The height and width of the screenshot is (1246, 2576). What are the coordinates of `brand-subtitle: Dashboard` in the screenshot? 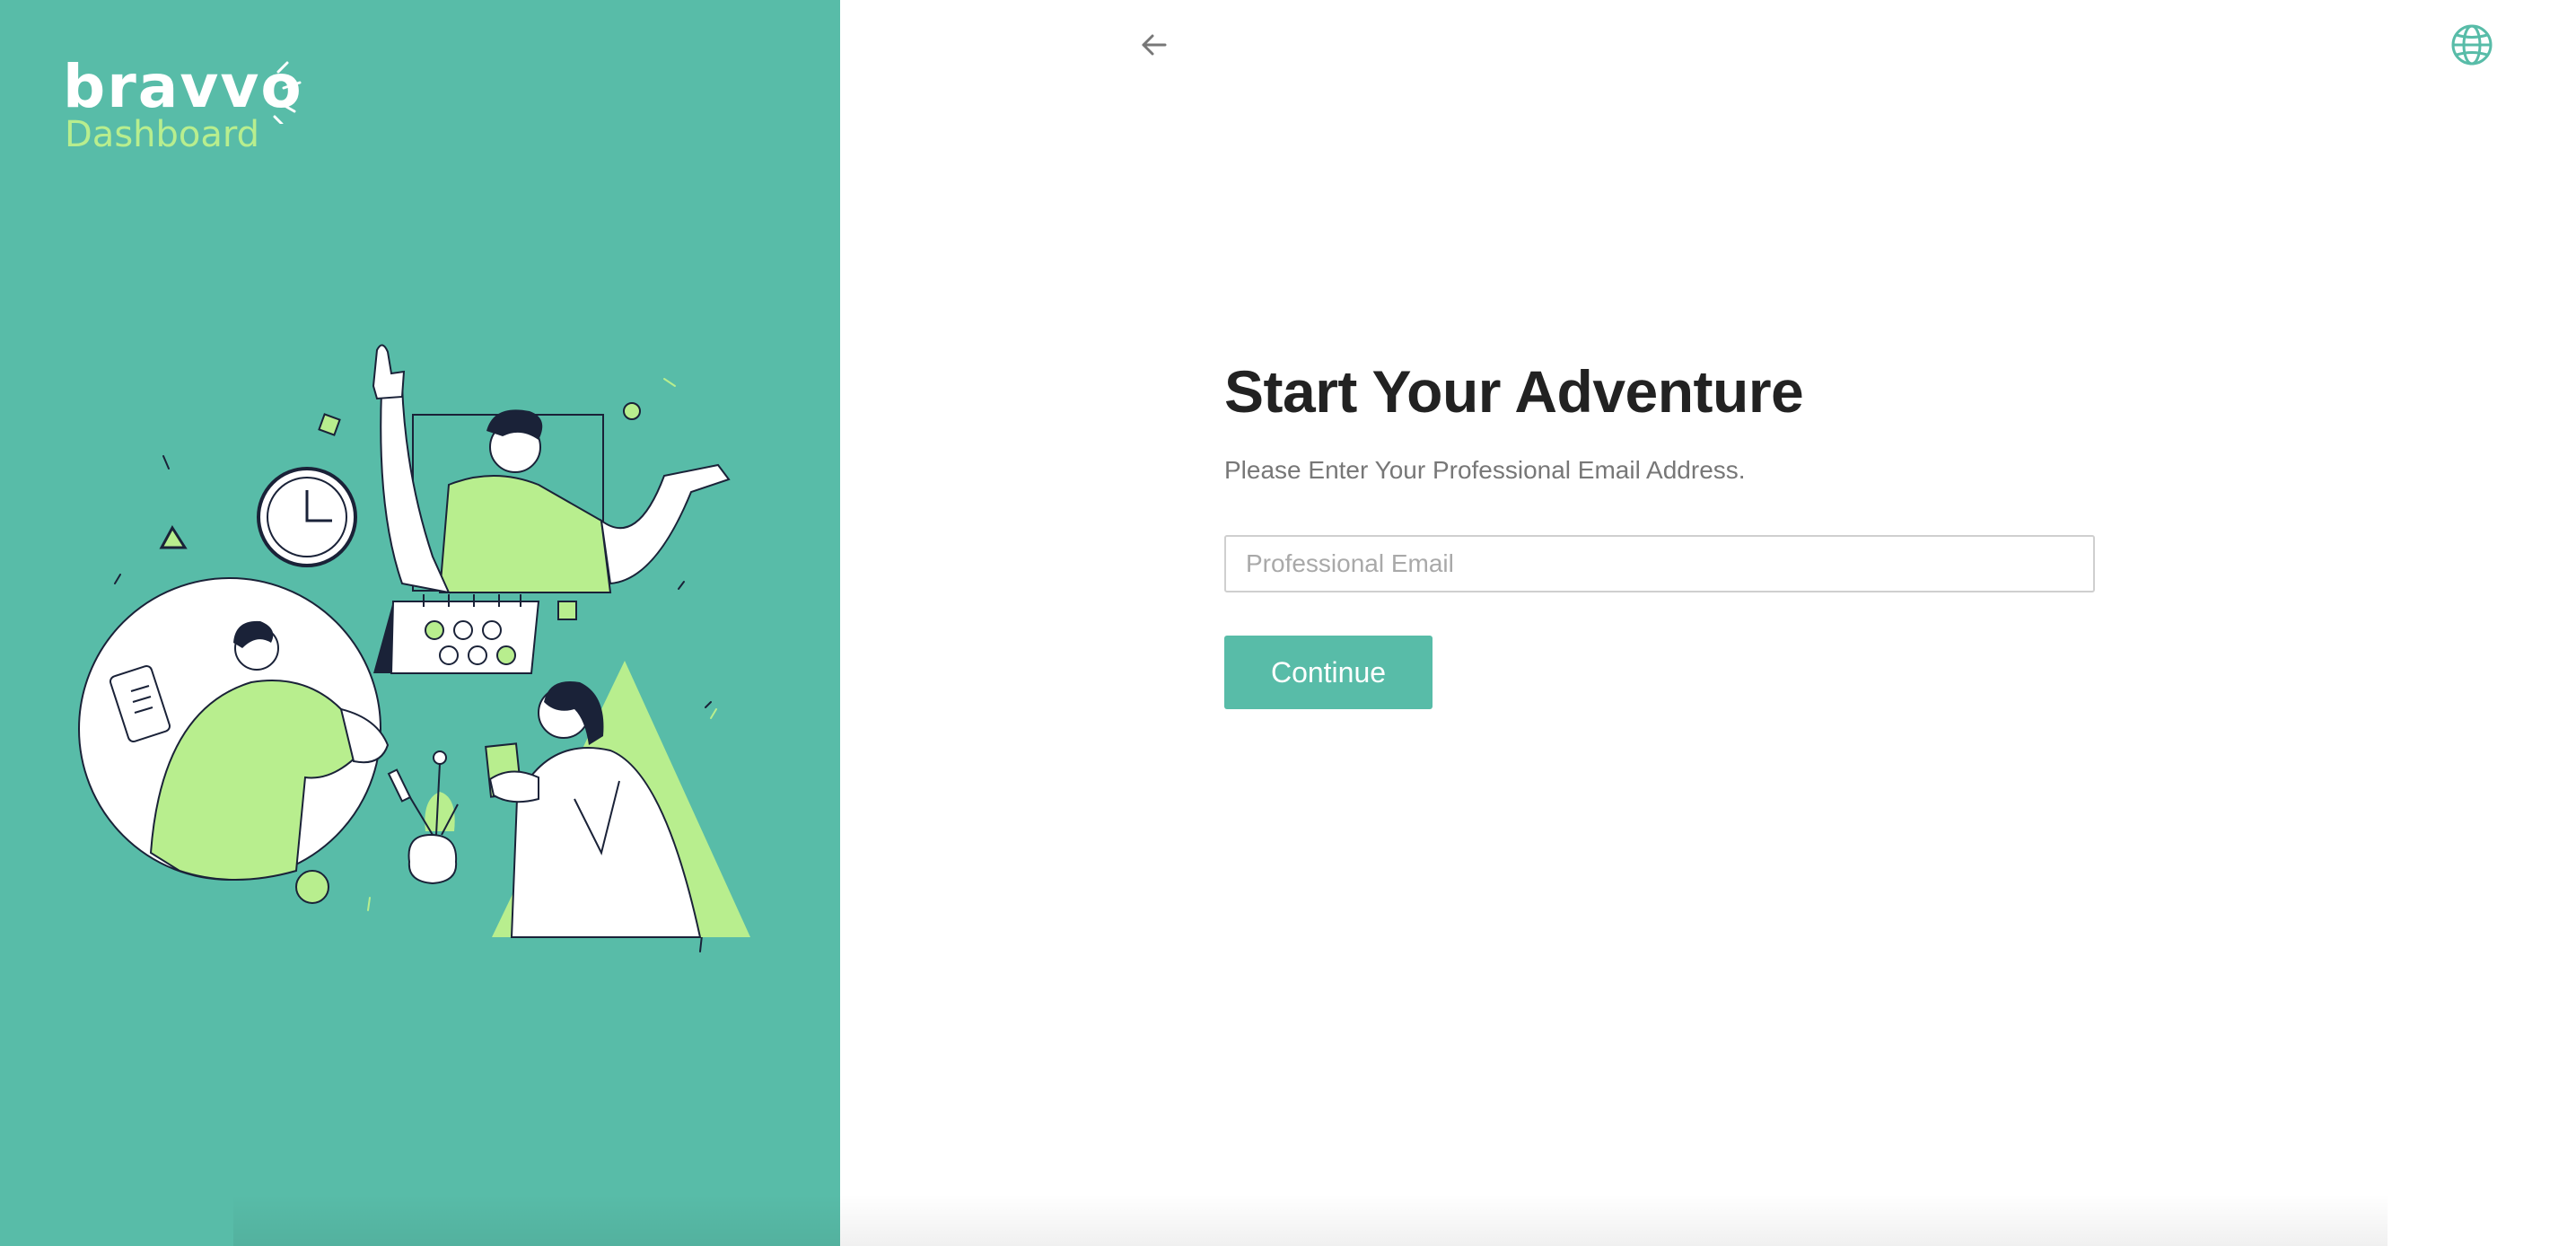 It's located at (162, 134).